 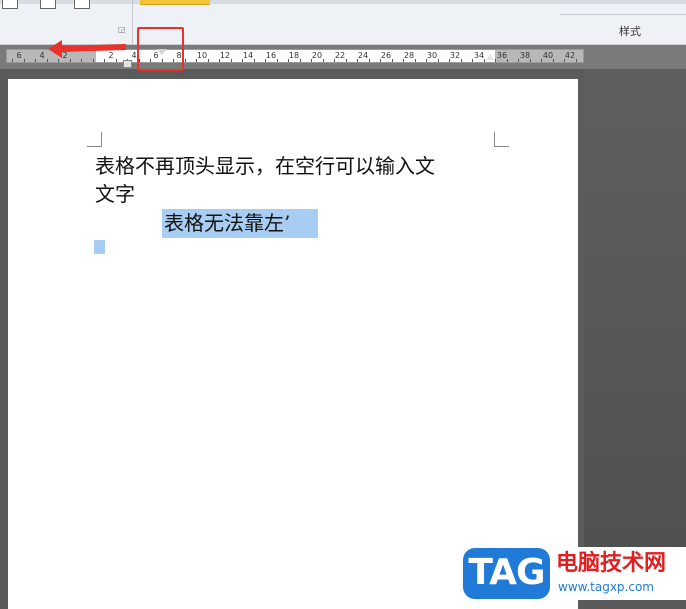 I want to click on selected-style-highlight, so click(x=175, y=2).